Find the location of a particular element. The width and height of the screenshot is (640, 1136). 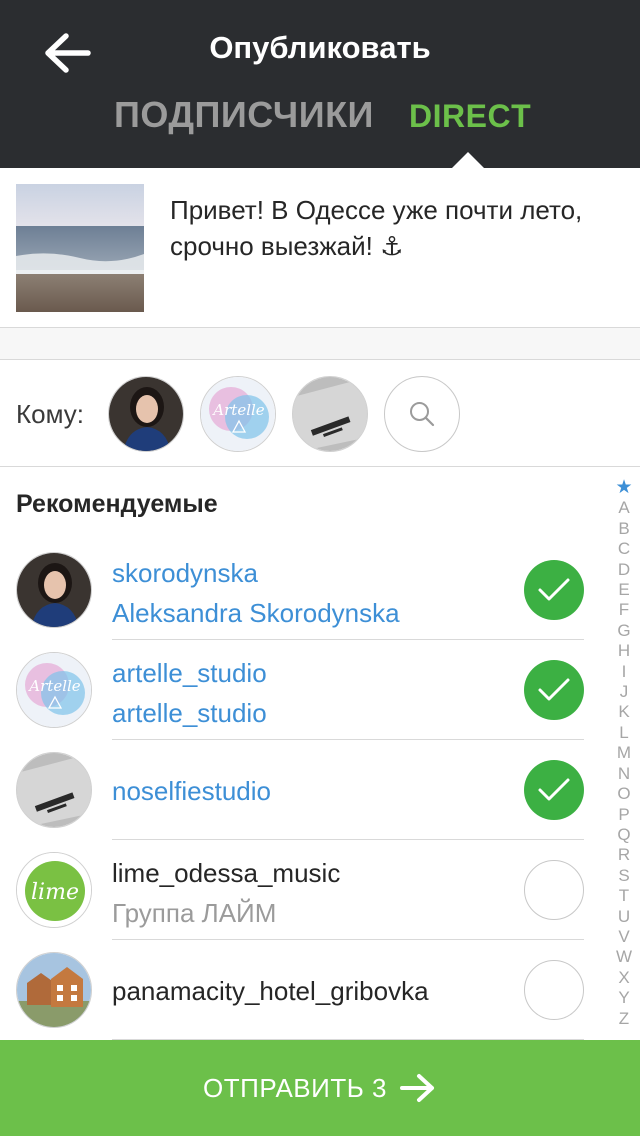

index-letter: Q is located at coordinates (623, 835).